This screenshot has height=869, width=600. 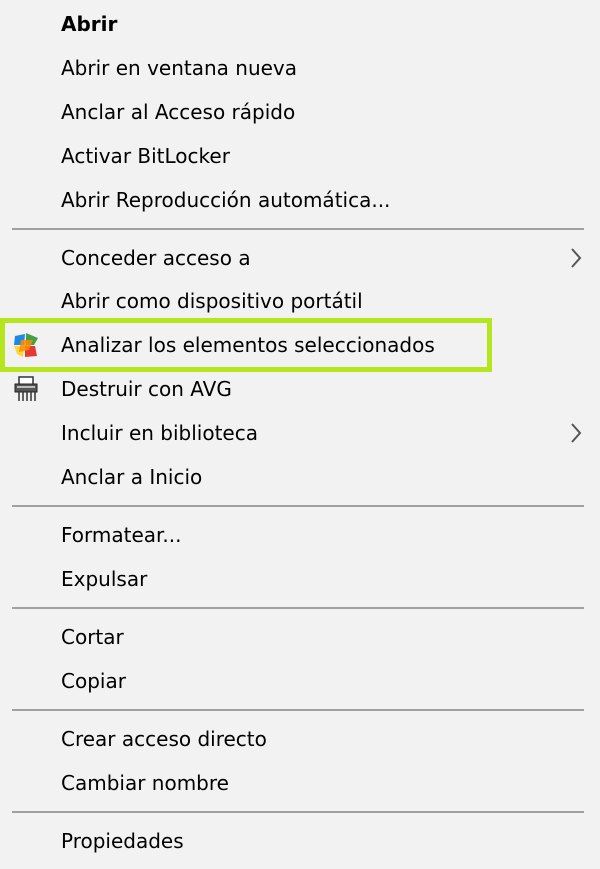 I want to click on menu-item-cambiar-nombre: Cambiar nombre, so click(x=300, y=783).